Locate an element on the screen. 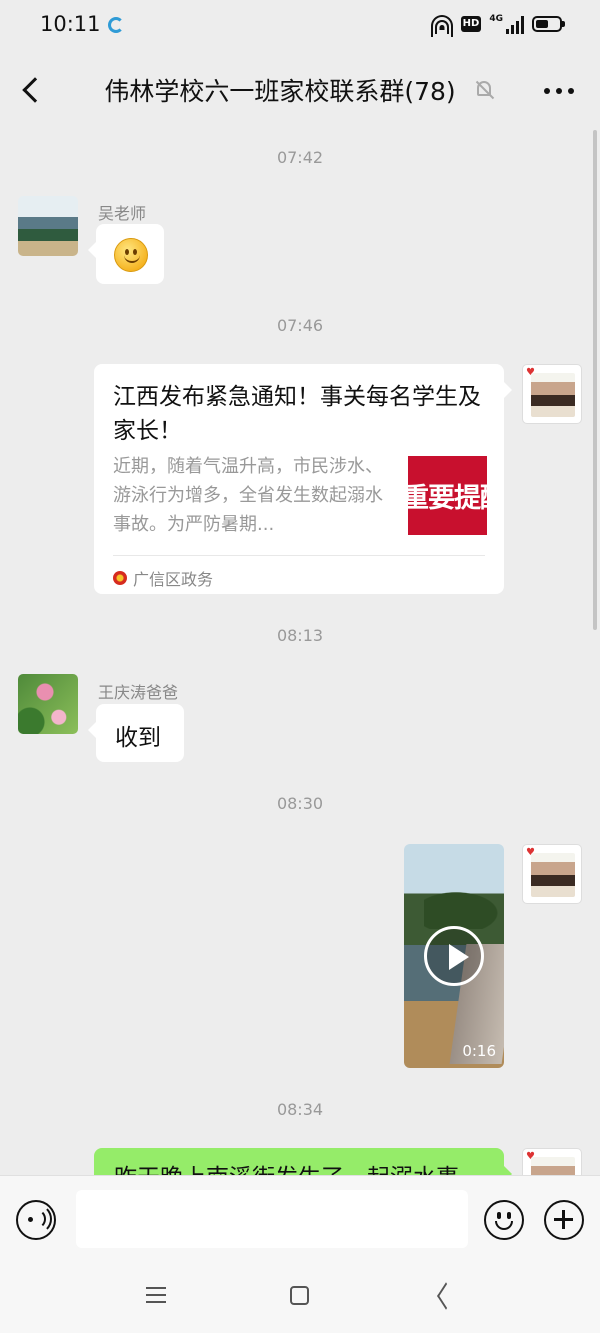 The height and width of the screenshot is (1333, 600). chat-title: 伟林学校六一班家校联系群(78) is located at coordinates (280, 91).